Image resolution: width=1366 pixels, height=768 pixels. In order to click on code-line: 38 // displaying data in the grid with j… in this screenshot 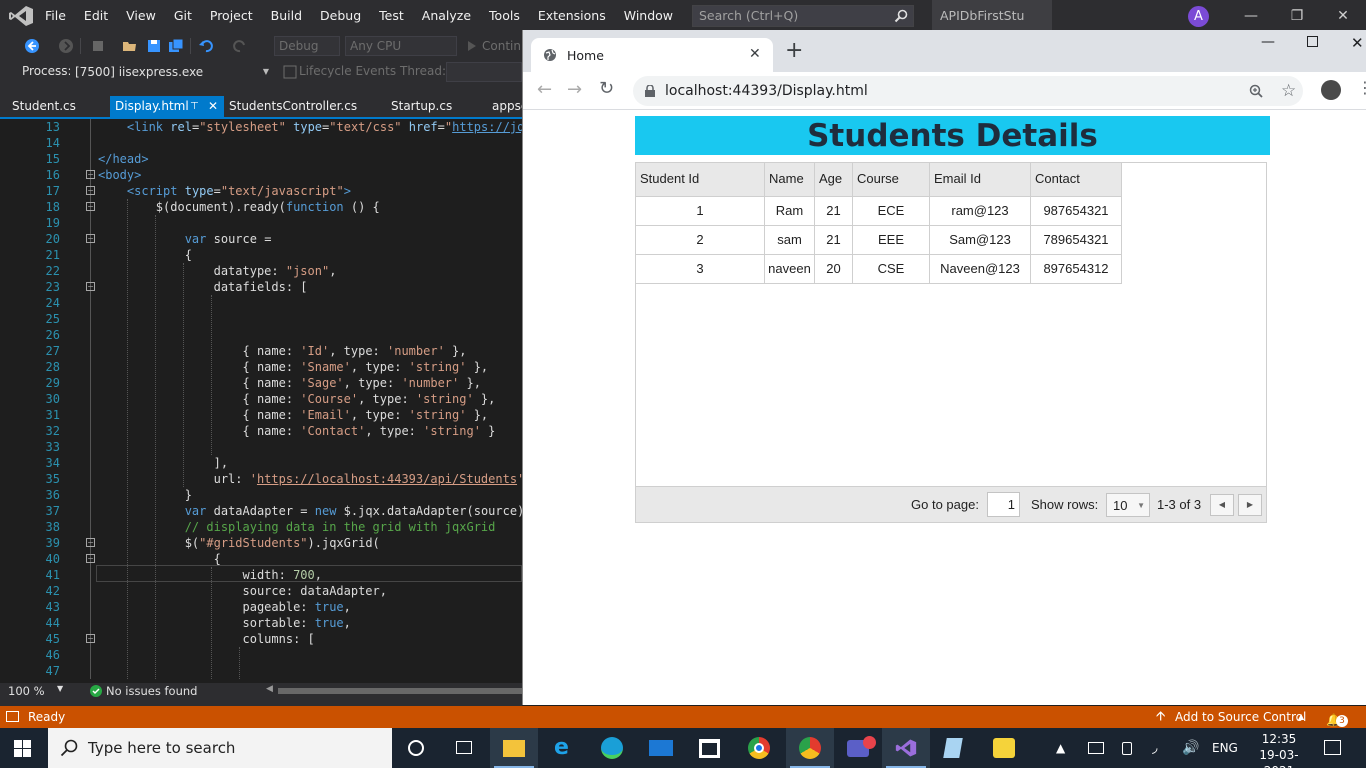, I will do `click(261, 527)`.